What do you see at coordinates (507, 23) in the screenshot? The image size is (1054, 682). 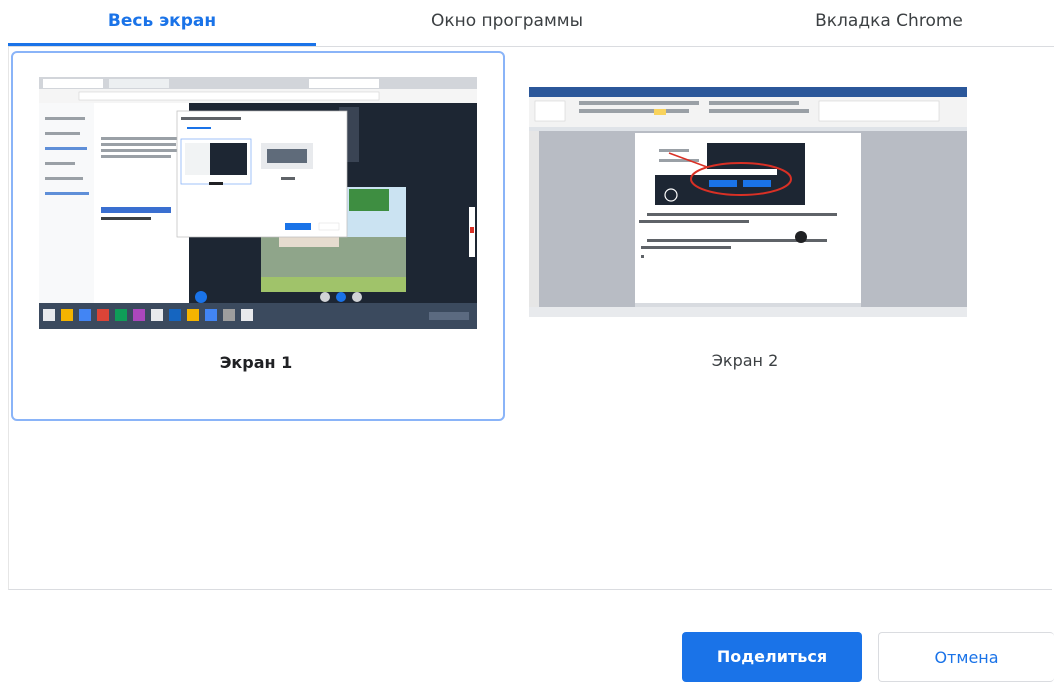 I see `tab-application-window: Окно программы` at bounding box center [507, 23].